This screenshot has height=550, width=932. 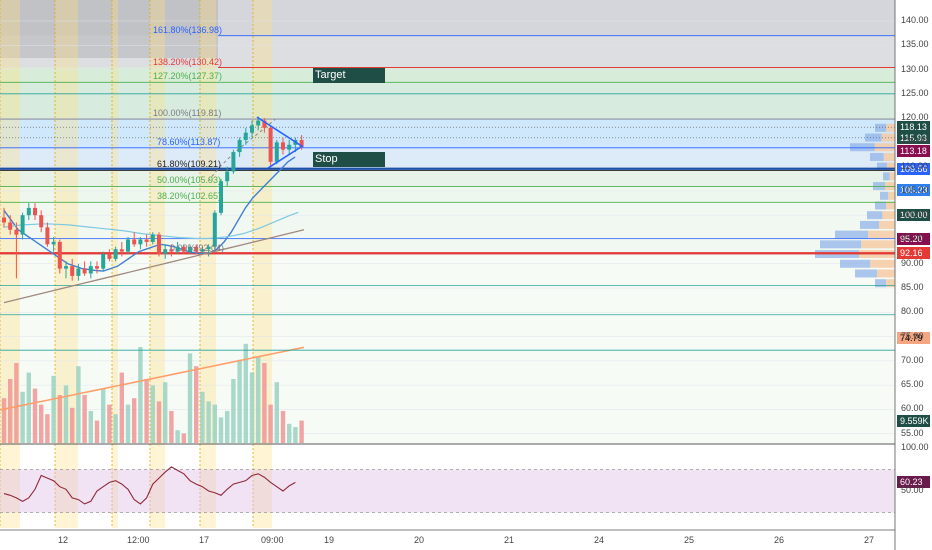 I want to click on time-tick: 09:00, so click(x=272, y=540).